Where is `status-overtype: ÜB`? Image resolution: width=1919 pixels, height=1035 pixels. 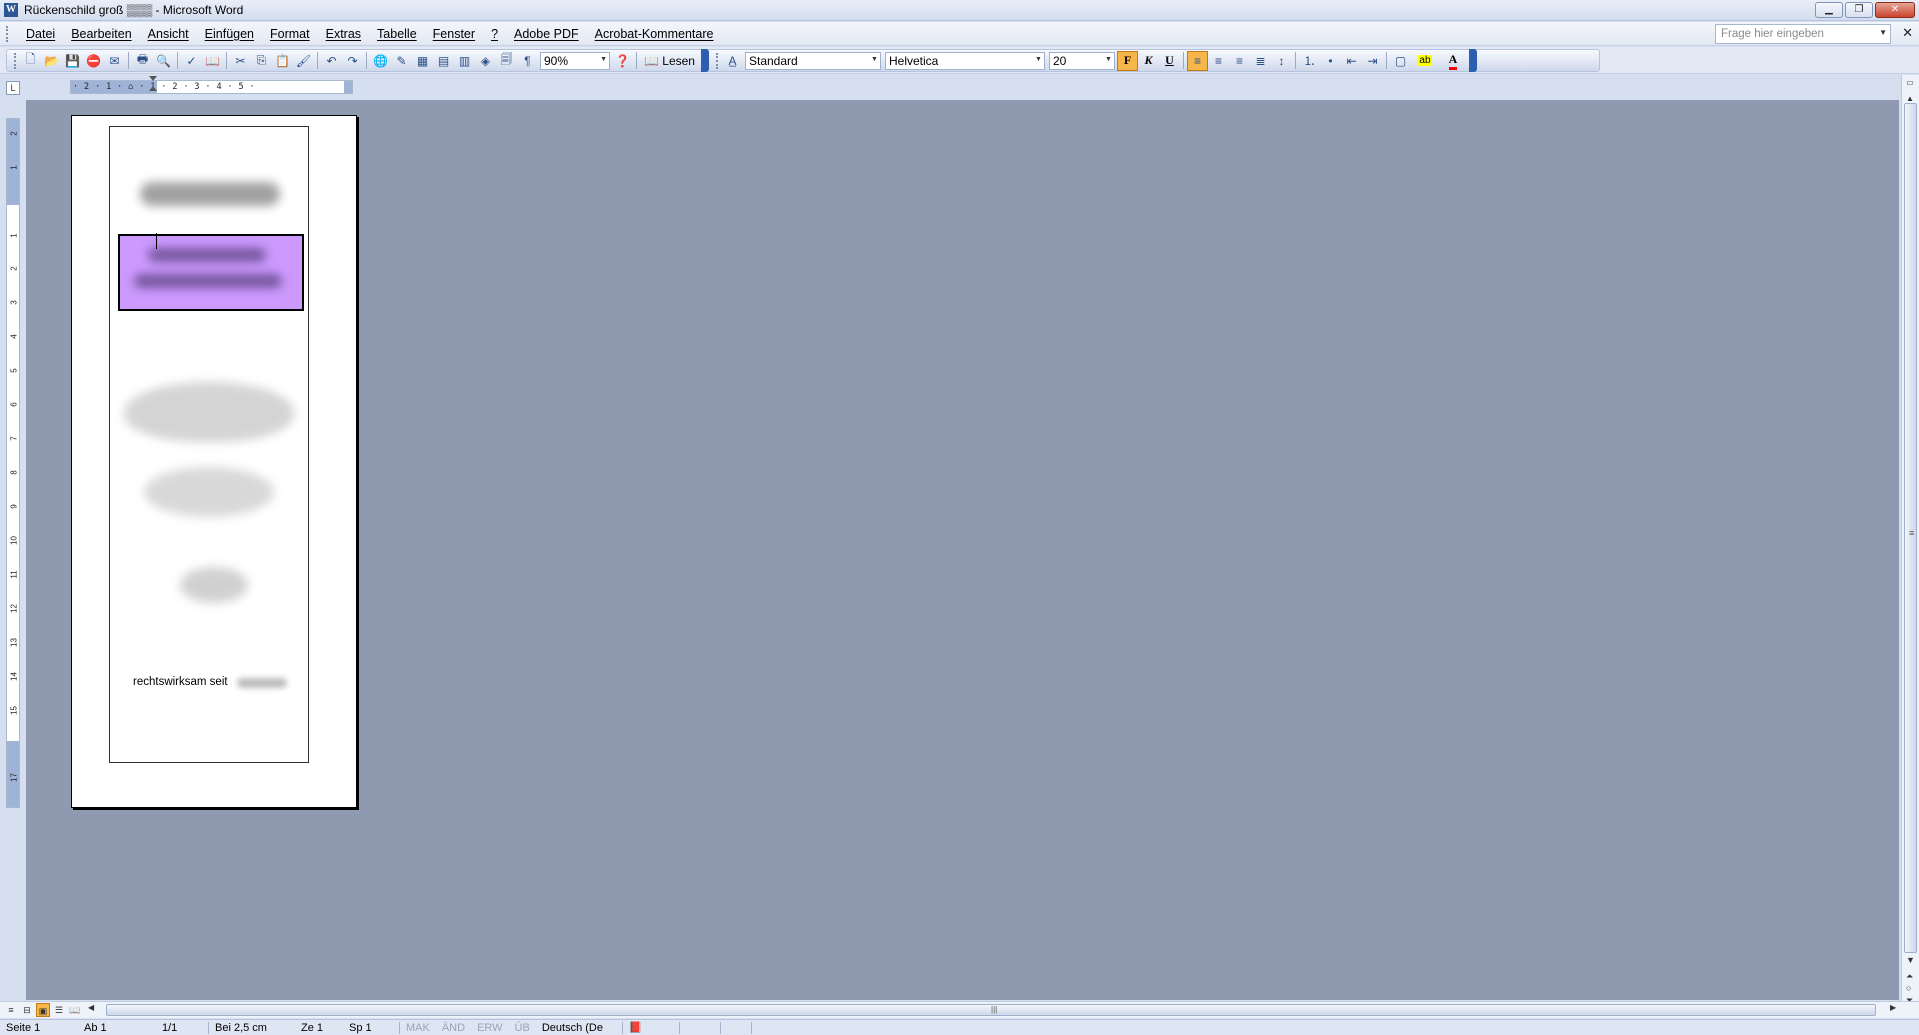 status-overtype: ÜB is located at coordinates (522, 1028).